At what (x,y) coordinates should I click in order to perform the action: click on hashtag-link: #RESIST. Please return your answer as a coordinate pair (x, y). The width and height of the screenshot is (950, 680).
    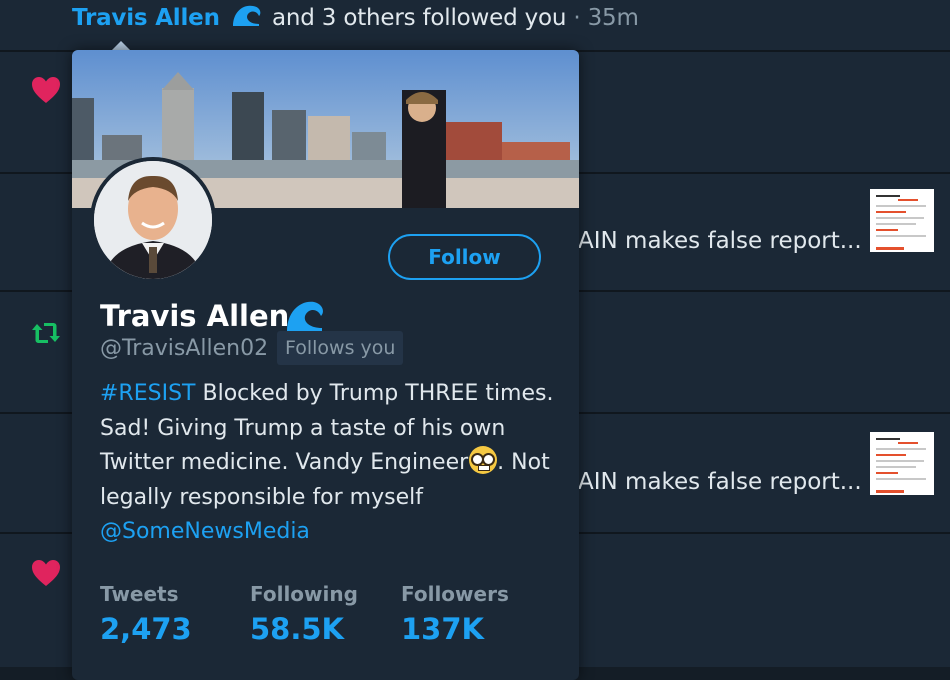
    Looking at the image, I should click on (147, 393).